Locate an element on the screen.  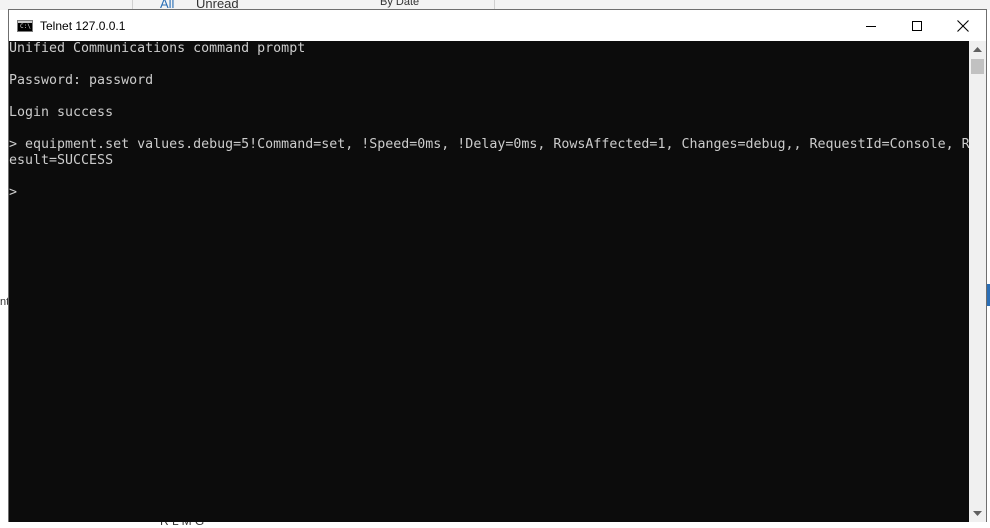
window-controls is located at coordinates (917, 25).